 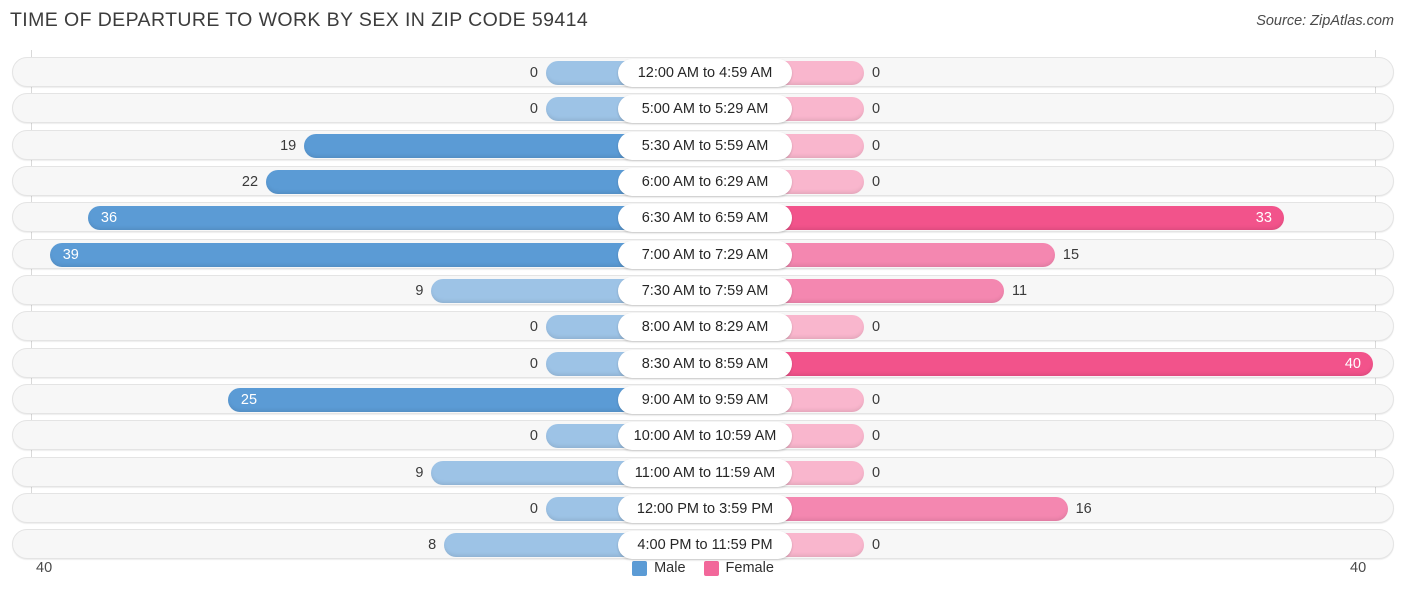 I want to click on table-row: 39 15 7:00 AM to 7:29 AM, so click(x=703, y=253).